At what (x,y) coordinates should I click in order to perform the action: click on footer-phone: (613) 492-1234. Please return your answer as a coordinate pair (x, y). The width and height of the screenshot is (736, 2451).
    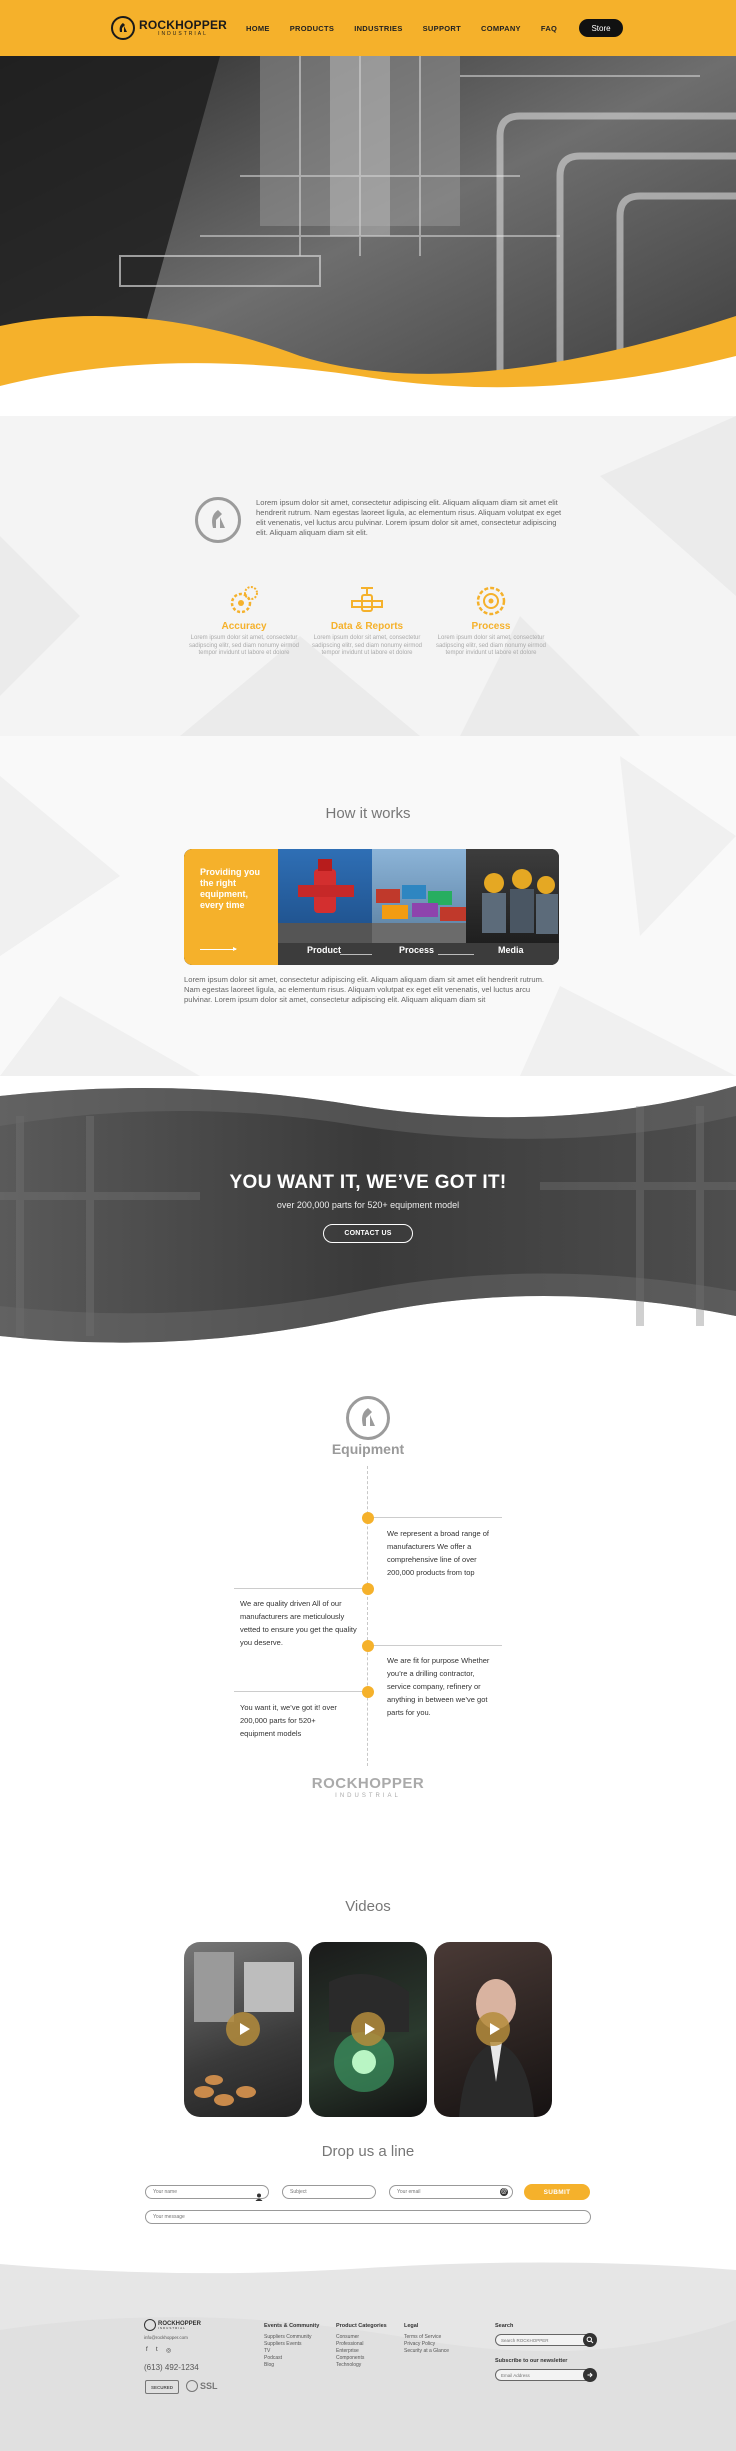
    Looking at the image, I should click on (171, 2367).